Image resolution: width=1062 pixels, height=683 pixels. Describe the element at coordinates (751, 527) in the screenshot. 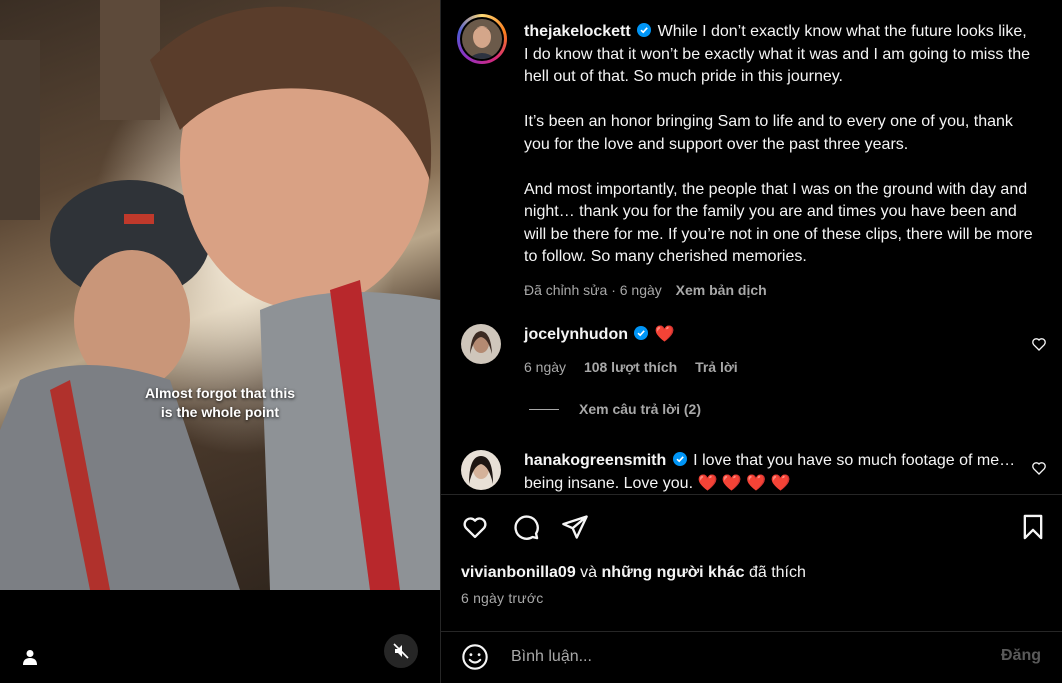

I see `action-bar` at that location.